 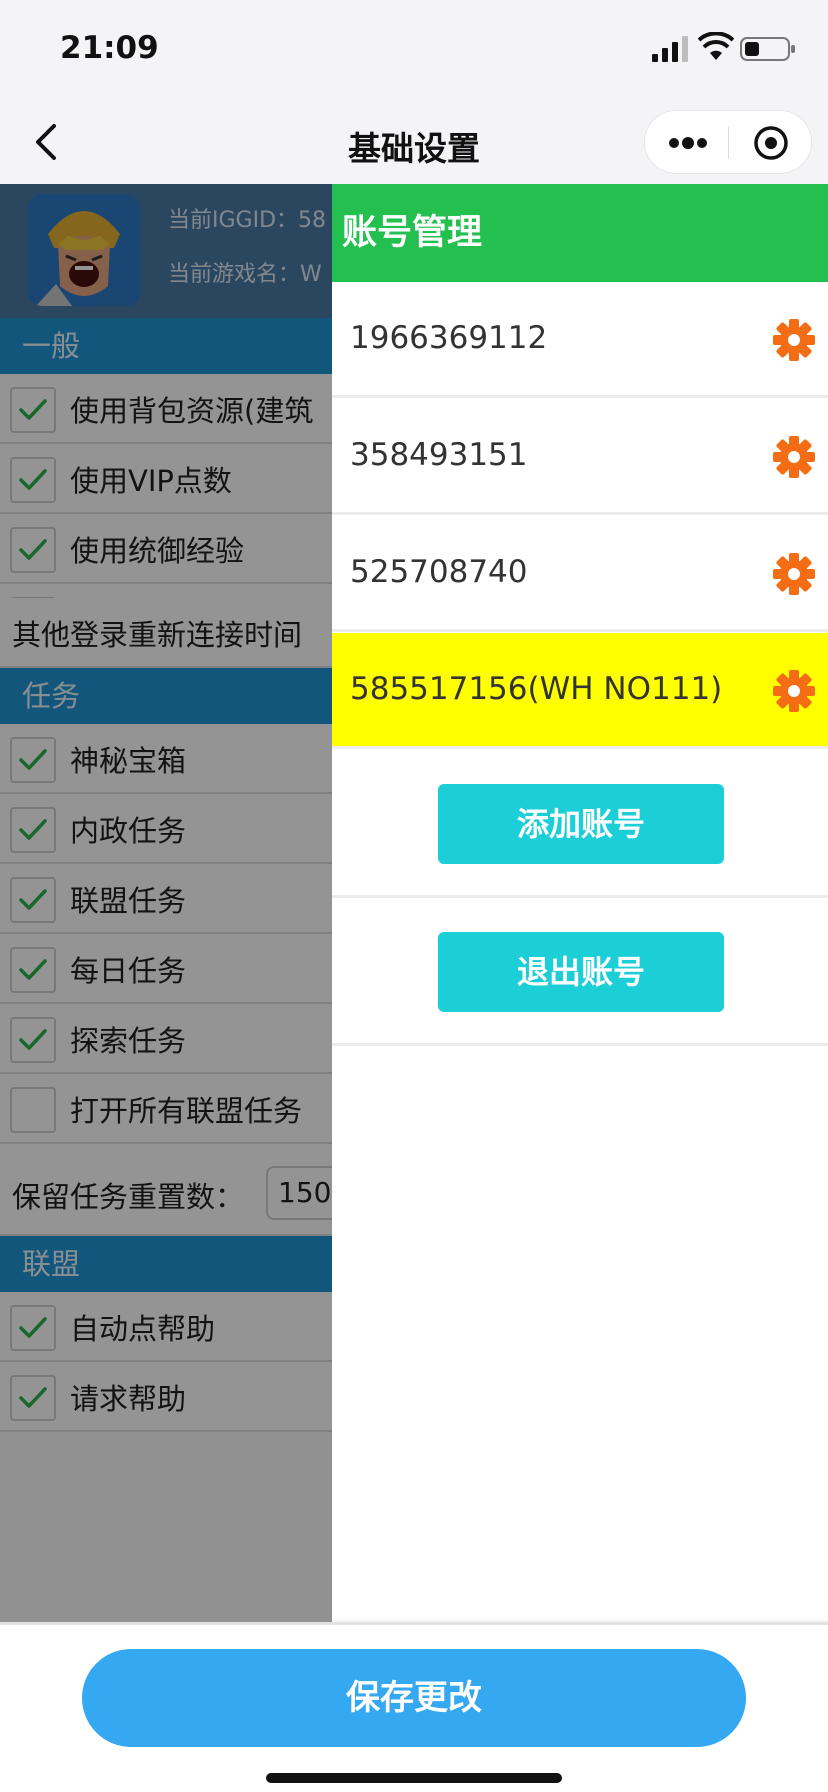 I want to click on capsule-divider, so click(x=728, y=143).